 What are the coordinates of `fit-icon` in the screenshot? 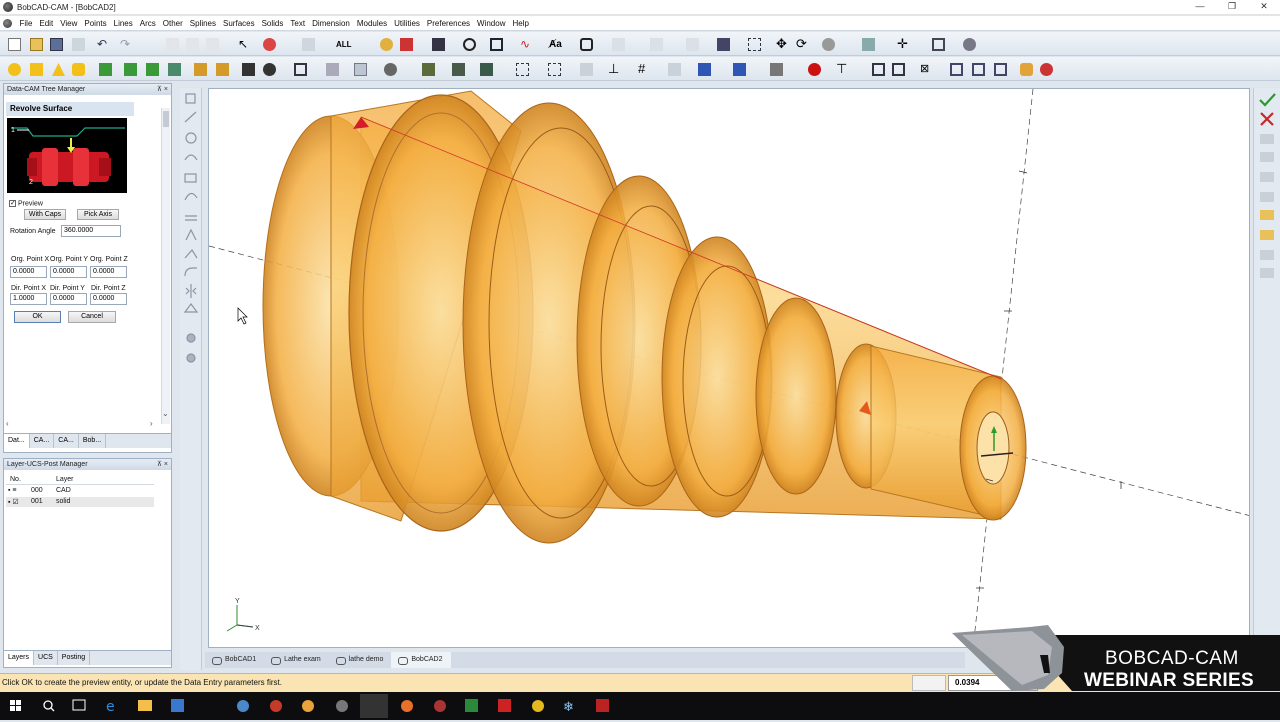 It's located at (898, 69).